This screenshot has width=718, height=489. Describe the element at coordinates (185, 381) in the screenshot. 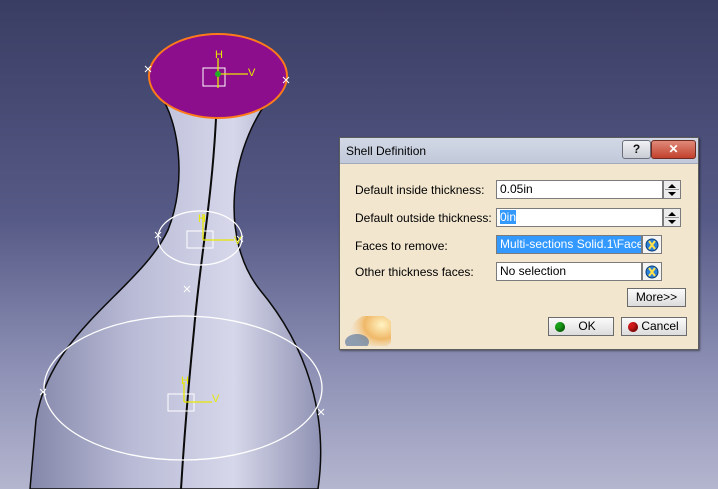

I see `axis-label-h-bottom: H` at that location.